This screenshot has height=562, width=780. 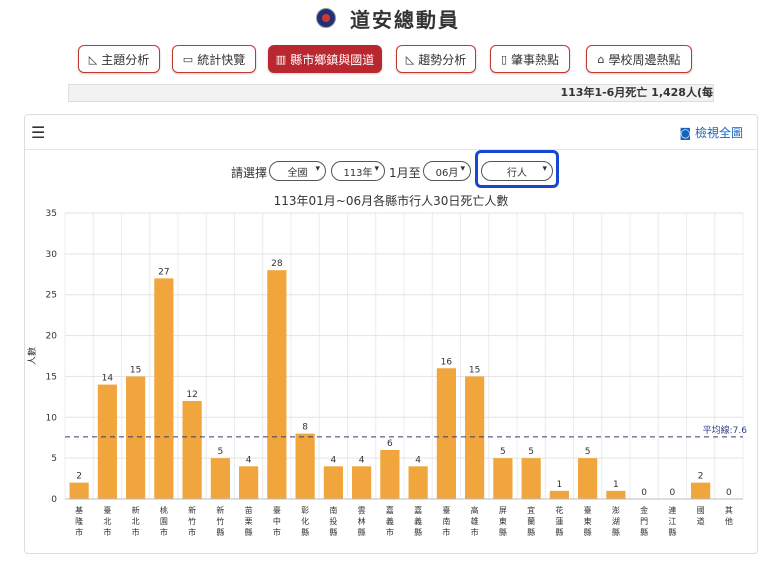 What do you see at coordinates (391, 132) in the screenshot?
I see `card-toolbar: ☰ ◙ 檢視全圖` at bounding box center [391, 132].